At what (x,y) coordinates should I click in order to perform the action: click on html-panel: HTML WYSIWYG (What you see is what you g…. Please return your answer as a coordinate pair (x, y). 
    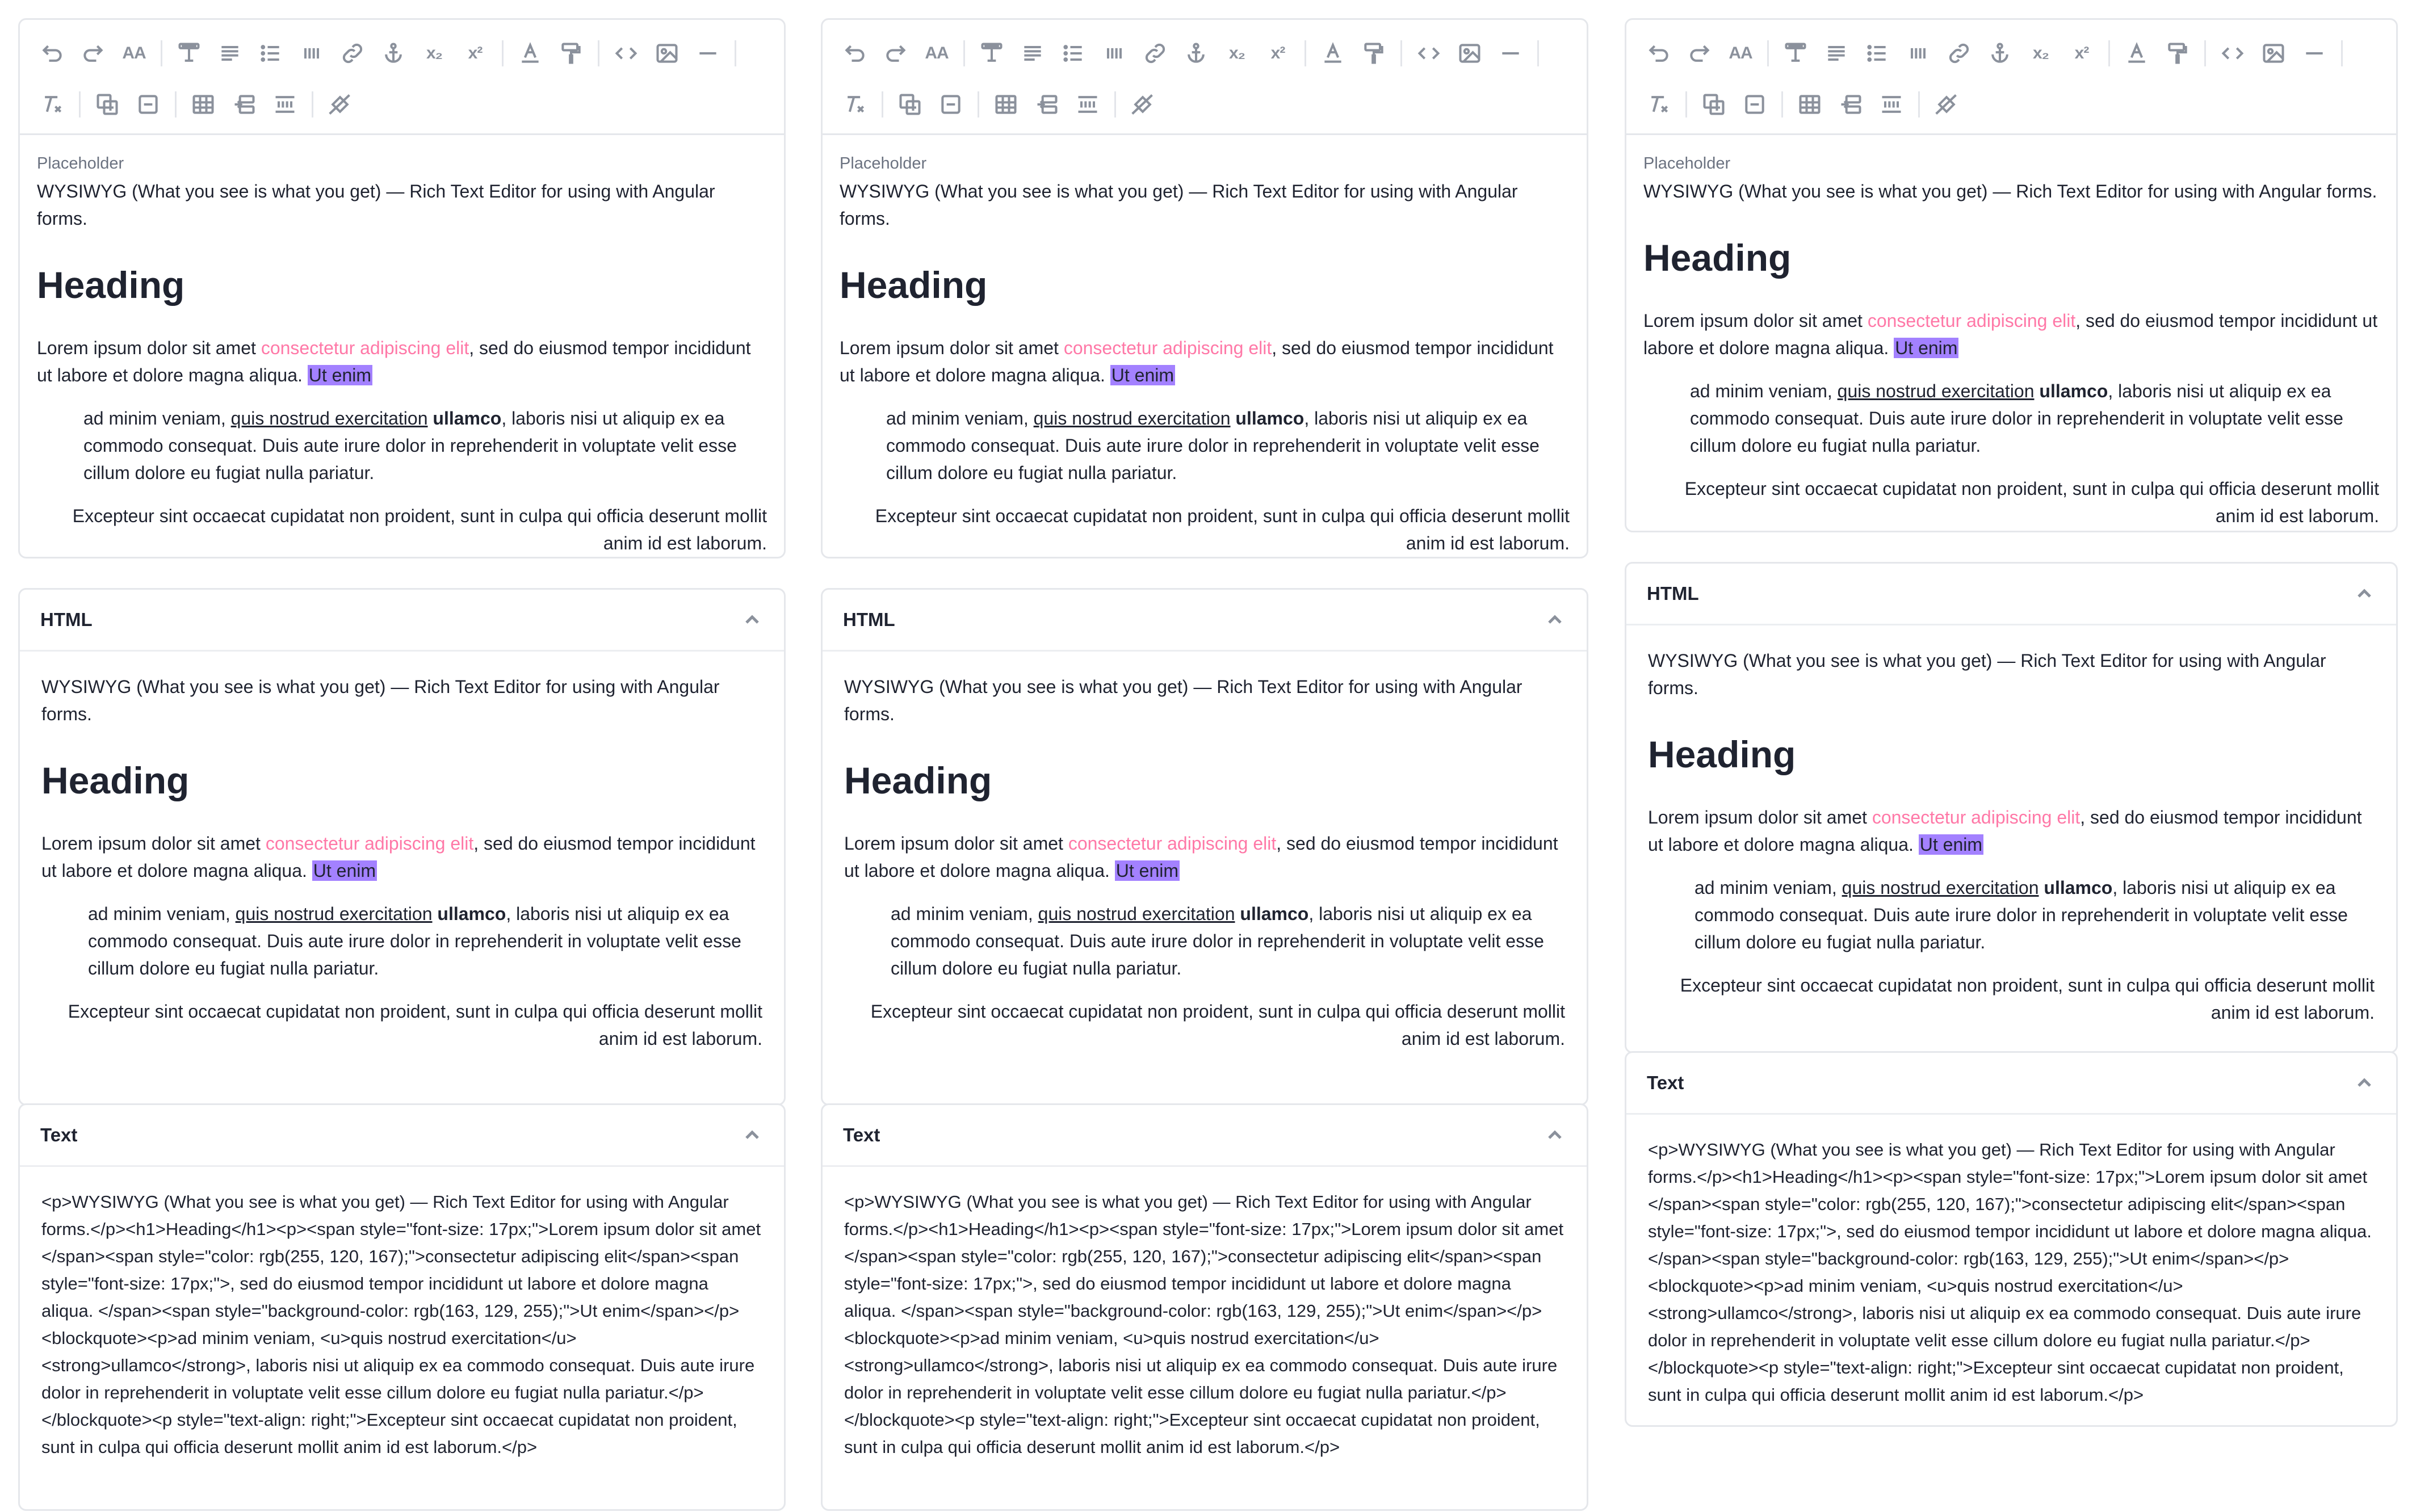
    Looking at the image, I should click on (402, 847).